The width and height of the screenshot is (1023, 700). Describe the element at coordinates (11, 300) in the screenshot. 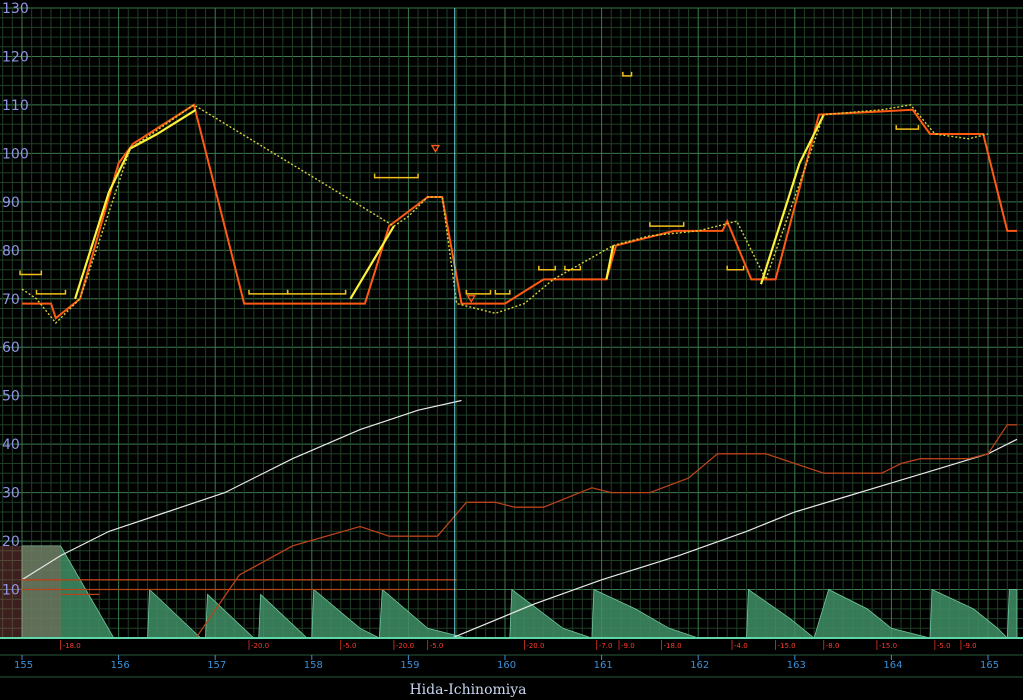

I see `y-tick-label: 70` at that location.